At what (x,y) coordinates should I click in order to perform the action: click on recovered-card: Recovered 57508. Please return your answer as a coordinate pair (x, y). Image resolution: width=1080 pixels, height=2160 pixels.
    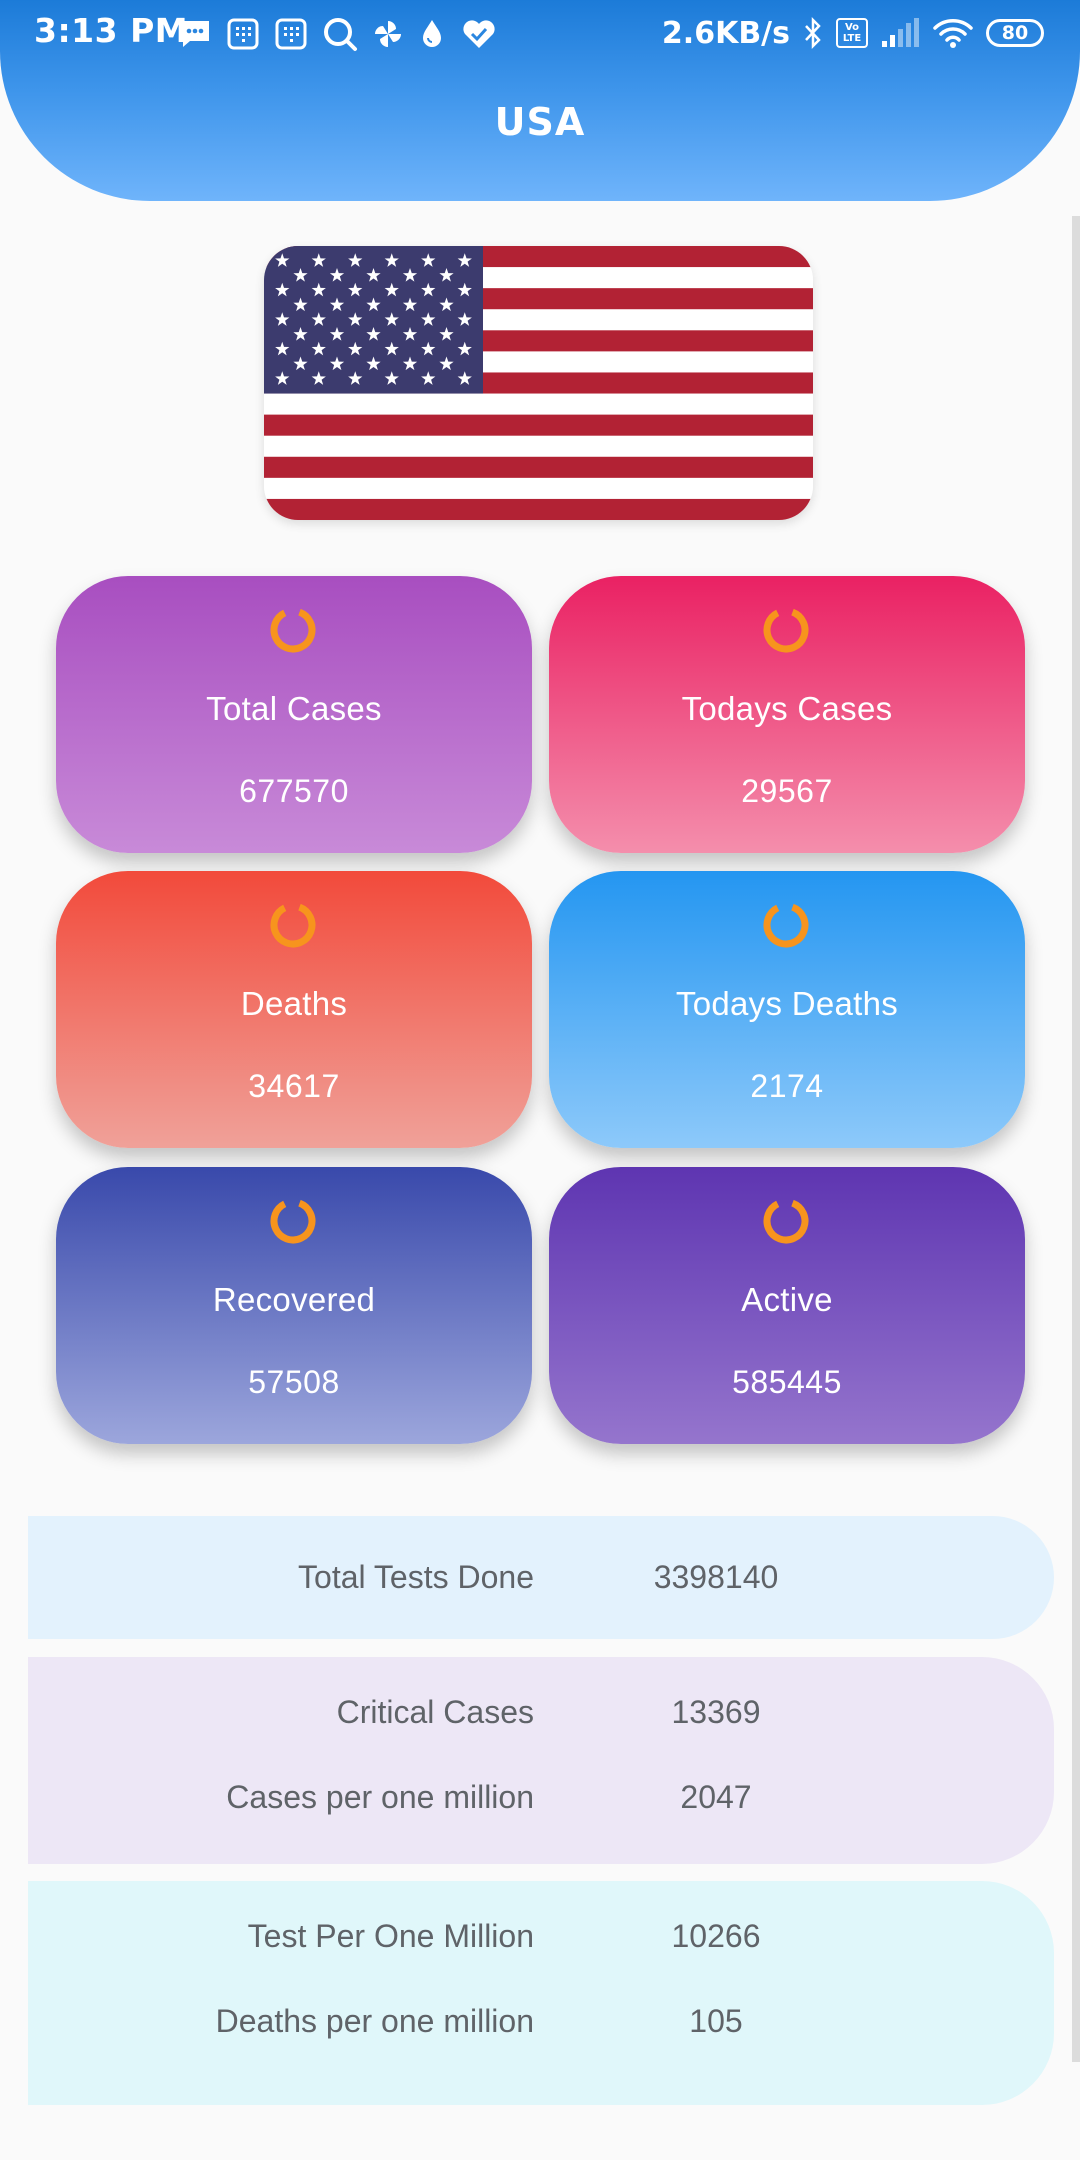
    Looking at the image, I should click on (294, 1305).